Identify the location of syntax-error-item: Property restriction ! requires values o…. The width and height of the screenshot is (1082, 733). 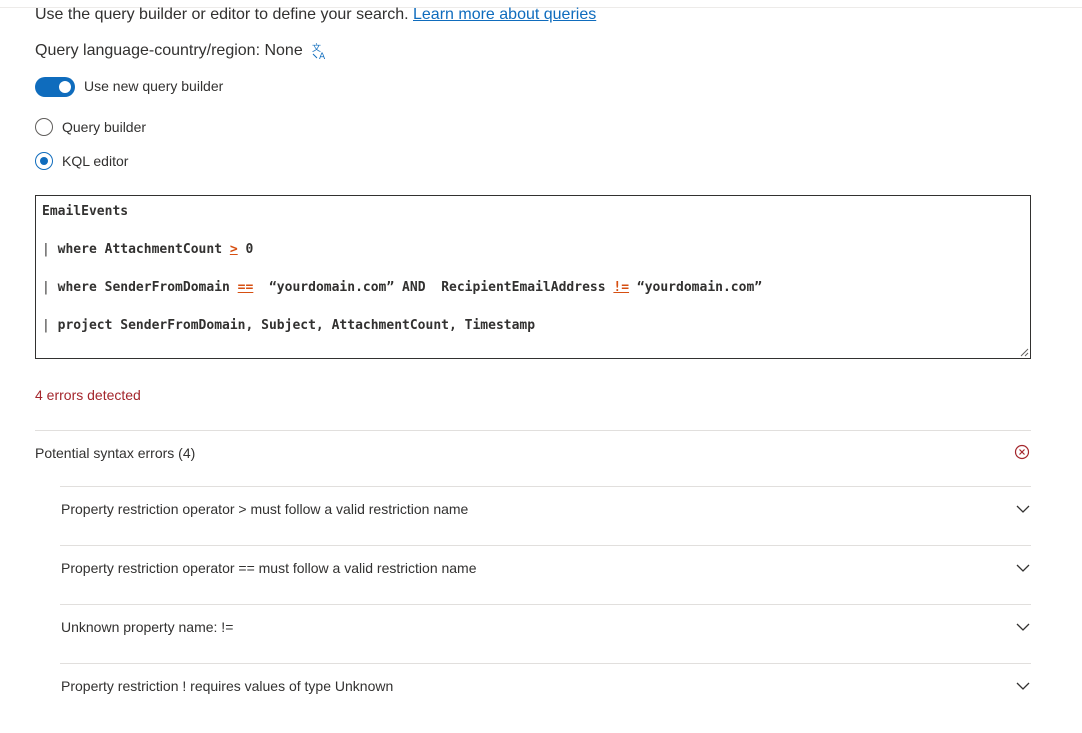
(545, 692).